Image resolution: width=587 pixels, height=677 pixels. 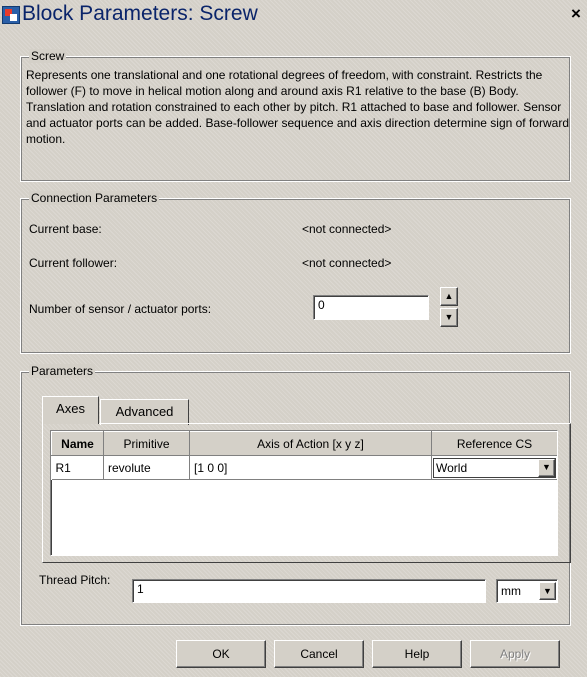 I want to click on tab-advanced: Advanced, so click(x=144, y=412).